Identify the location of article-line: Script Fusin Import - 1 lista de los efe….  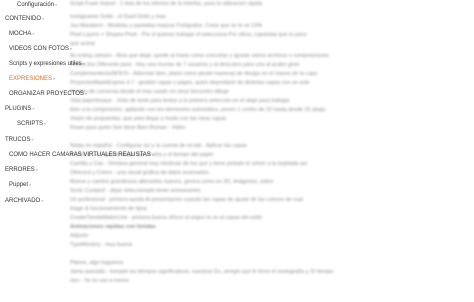
(166, 4).